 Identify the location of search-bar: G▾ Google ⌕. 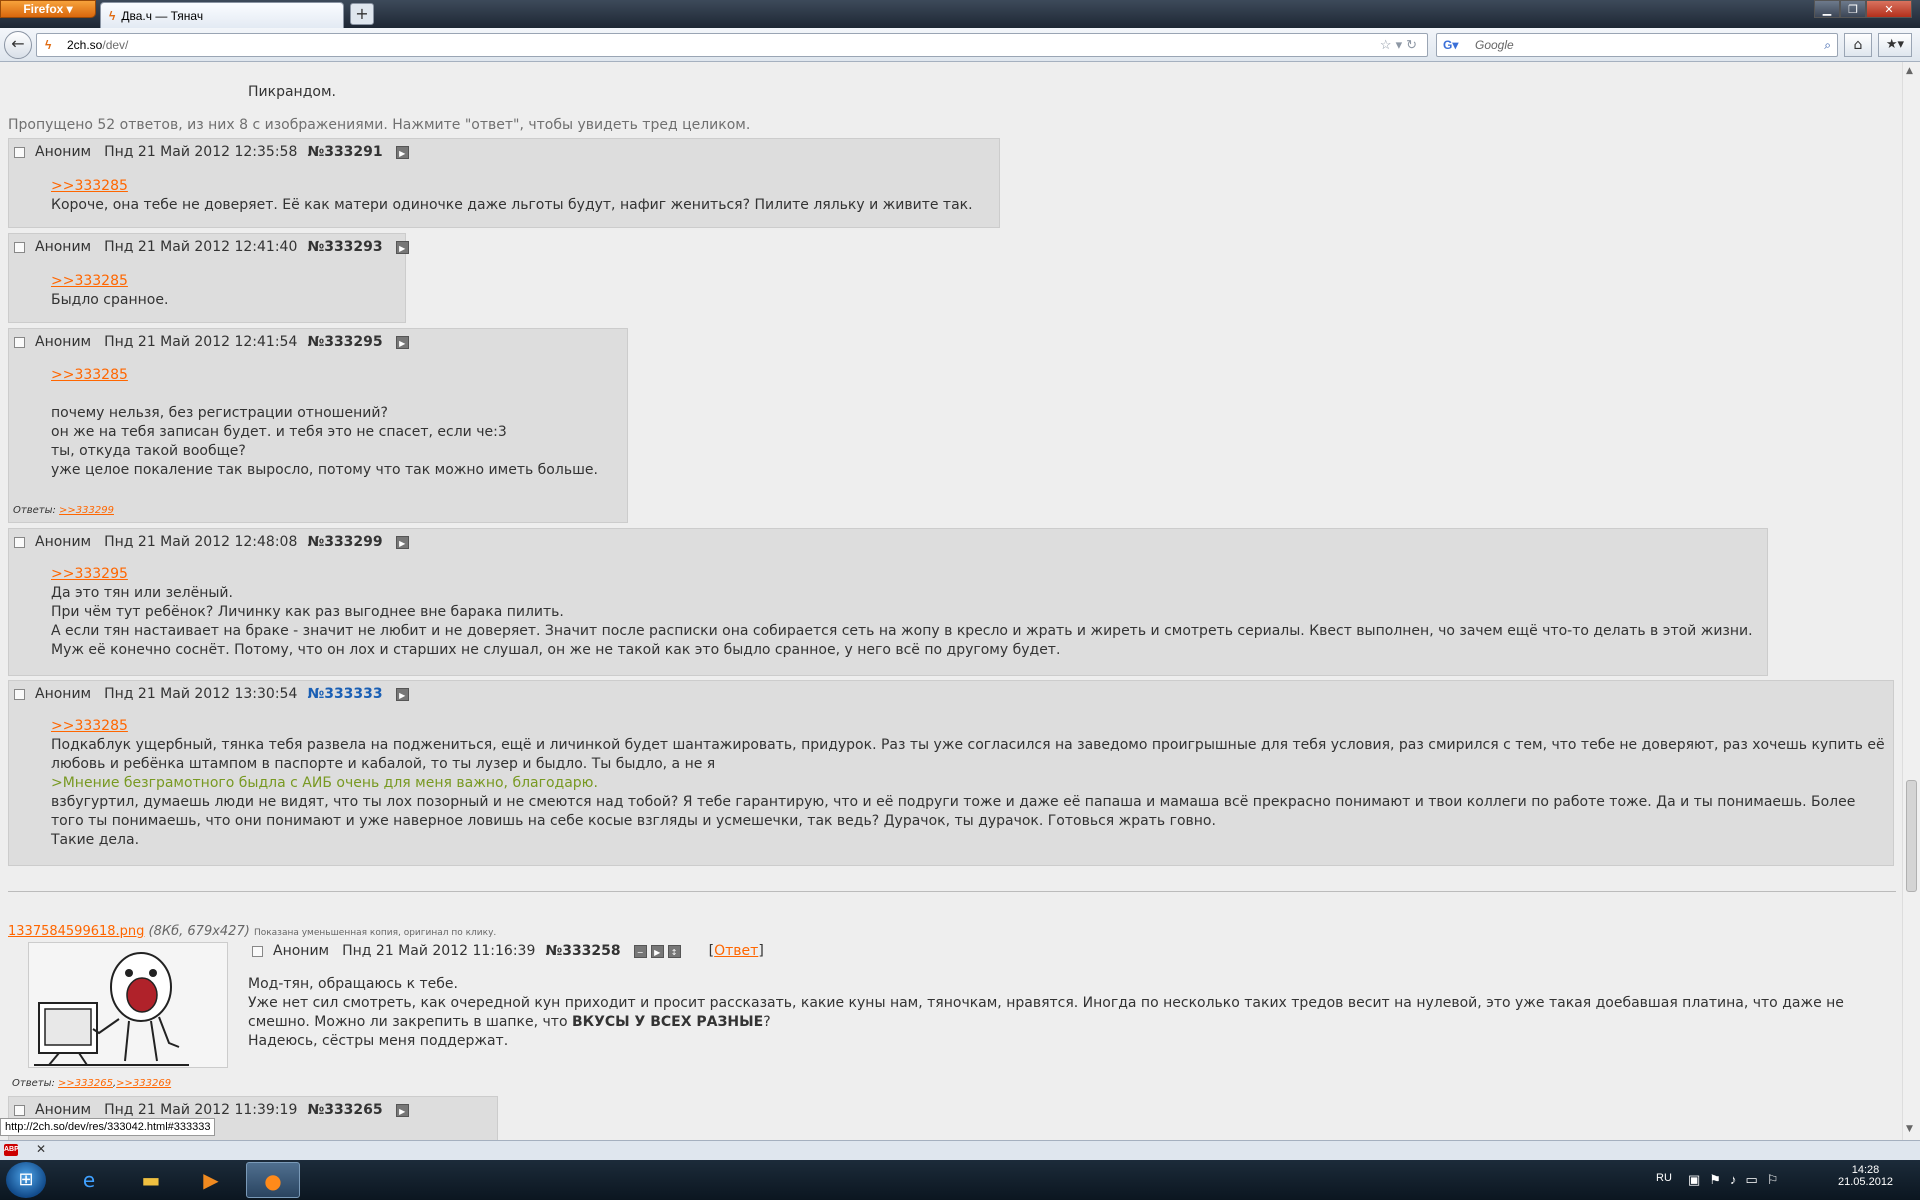
(1637, 45).